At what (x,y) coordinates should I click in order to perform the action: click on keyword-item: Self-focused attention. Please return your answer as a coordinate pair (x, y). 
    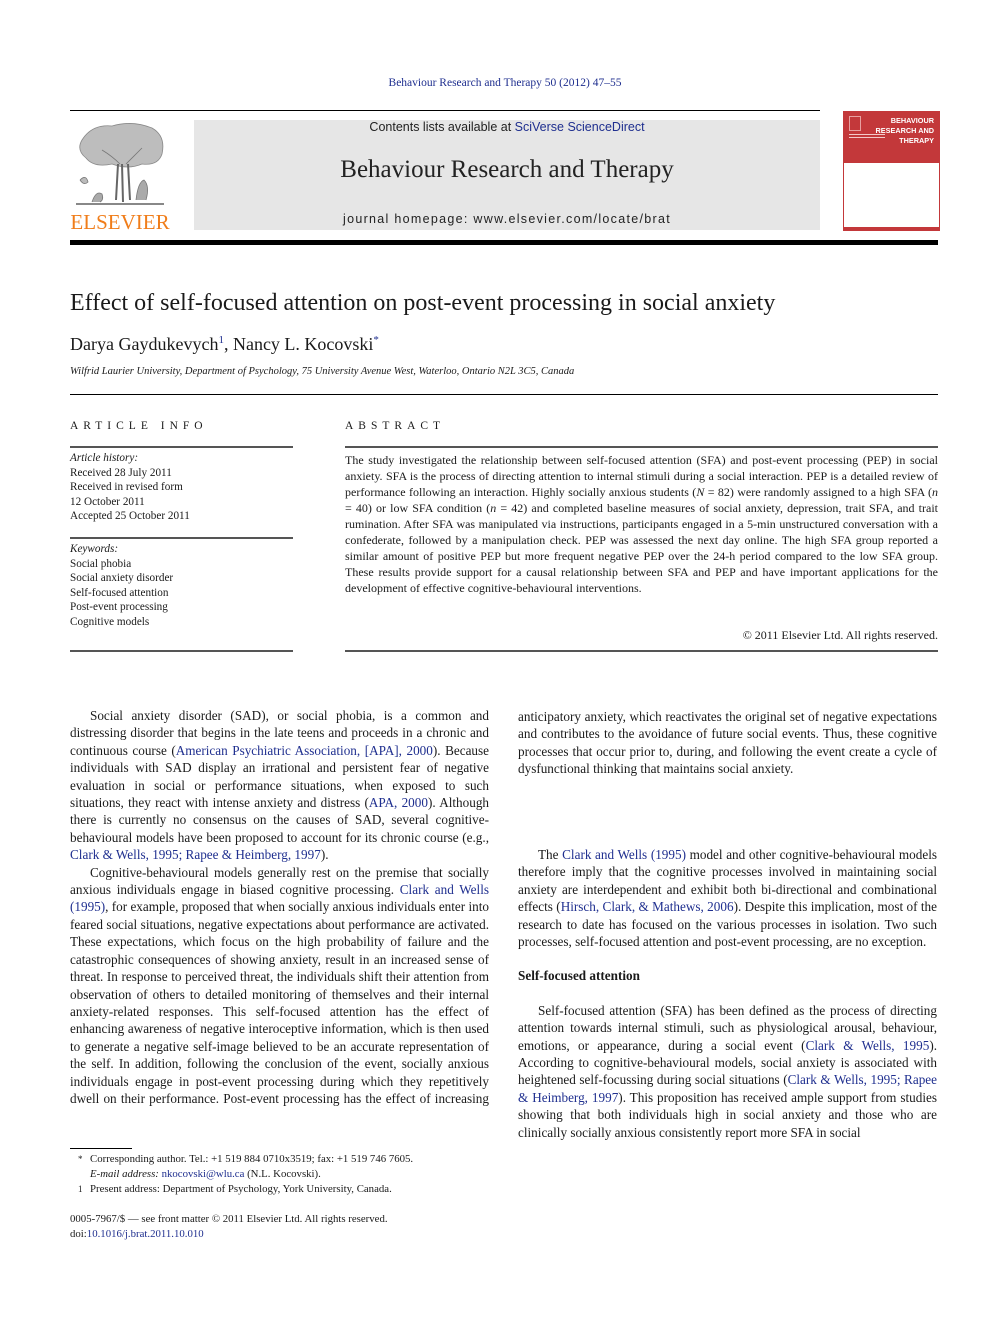
    Looking at the image, I should click on (119, 592).